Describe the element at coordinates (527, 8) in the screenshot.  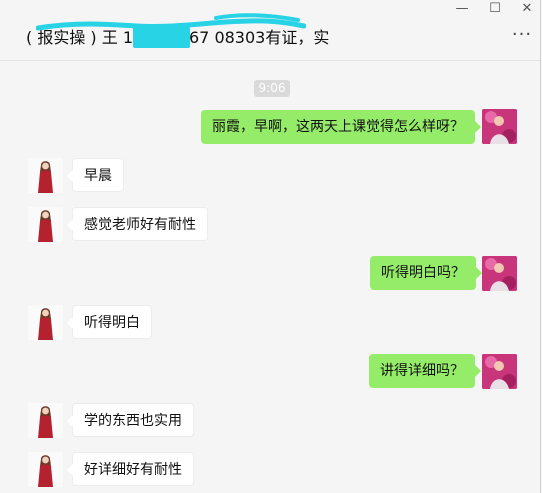
I see `close-button: ✕` at that location.